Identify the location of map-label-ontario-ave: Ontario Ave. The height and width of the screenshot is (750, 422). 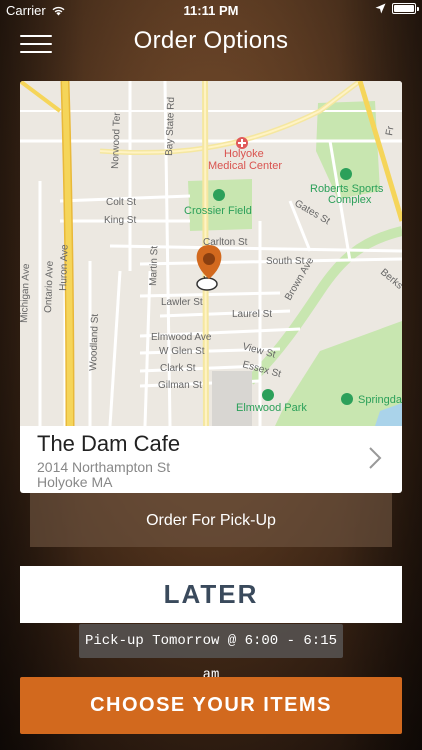
(49, 286).